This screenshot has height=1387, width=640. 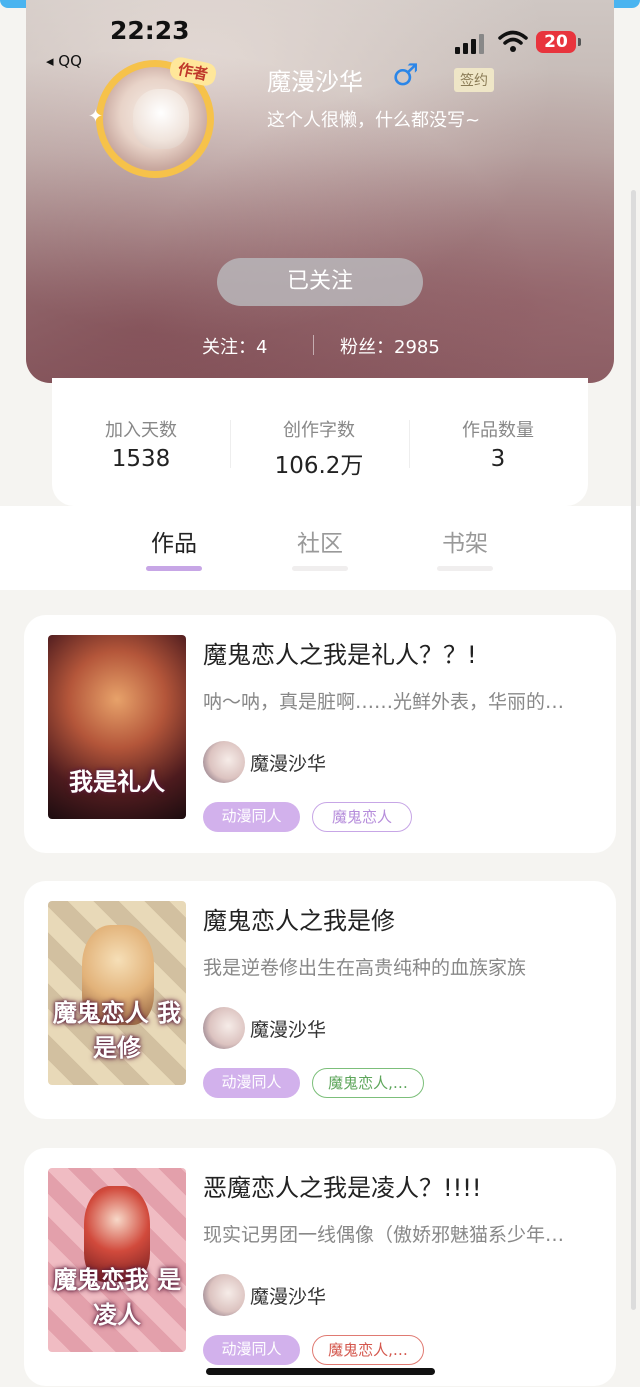 I want to click on battery-nub, so click(x=579, y=42).